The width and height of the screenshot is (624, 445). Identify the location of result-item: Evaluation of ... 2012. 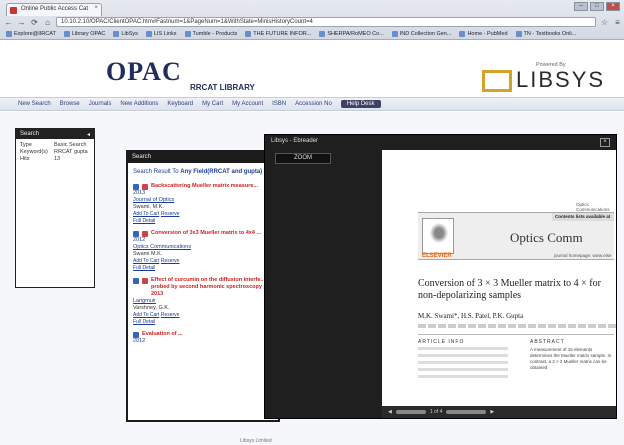
(158, 337).